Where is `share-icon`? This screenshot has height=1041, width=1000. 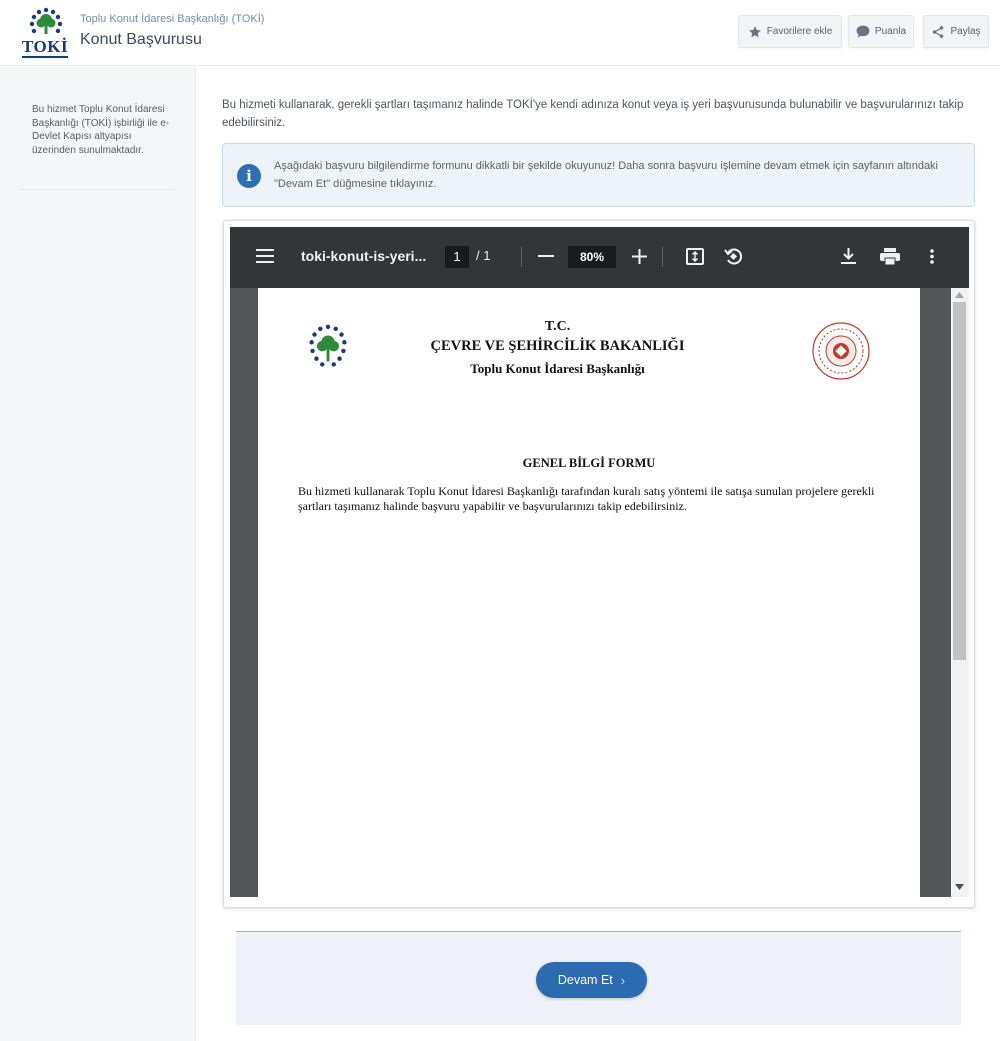 share-icon is located at coordinates (938, 31).